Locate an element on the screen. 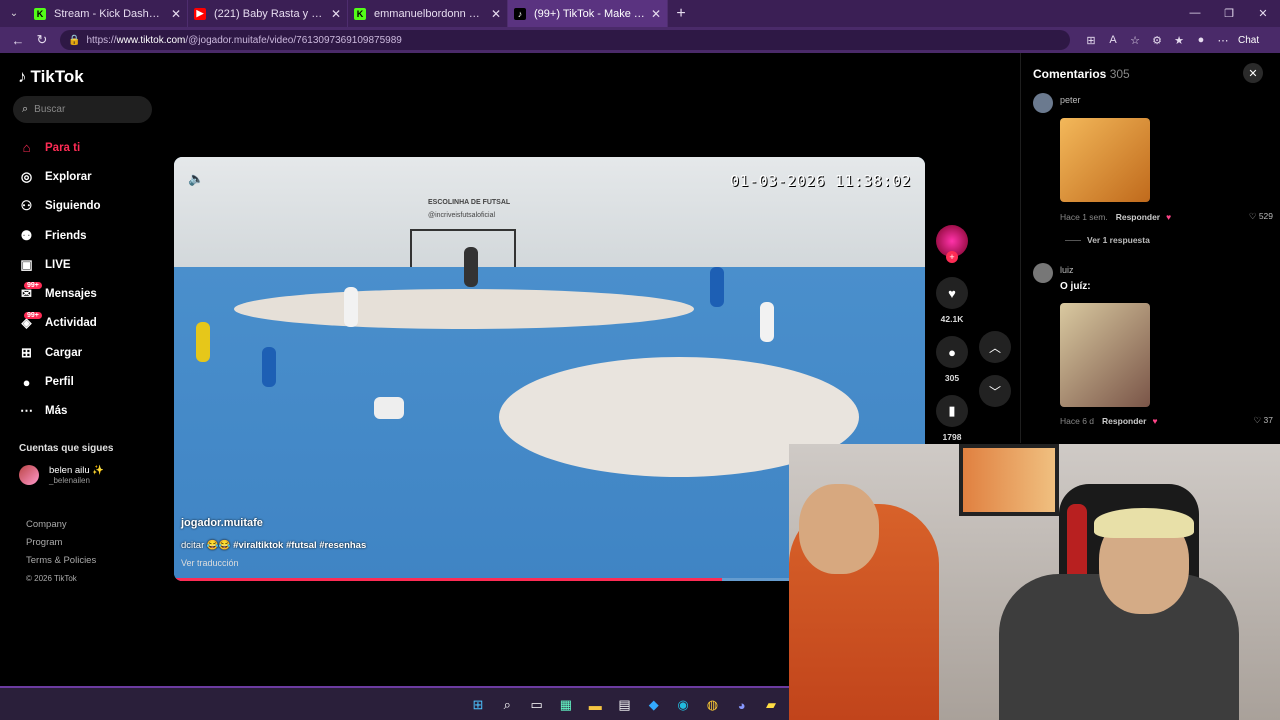 Image resolution: width=1280 pixels, height=720 pixels. extensions-icon: ⚙ is located at coordinates (1157, 40).